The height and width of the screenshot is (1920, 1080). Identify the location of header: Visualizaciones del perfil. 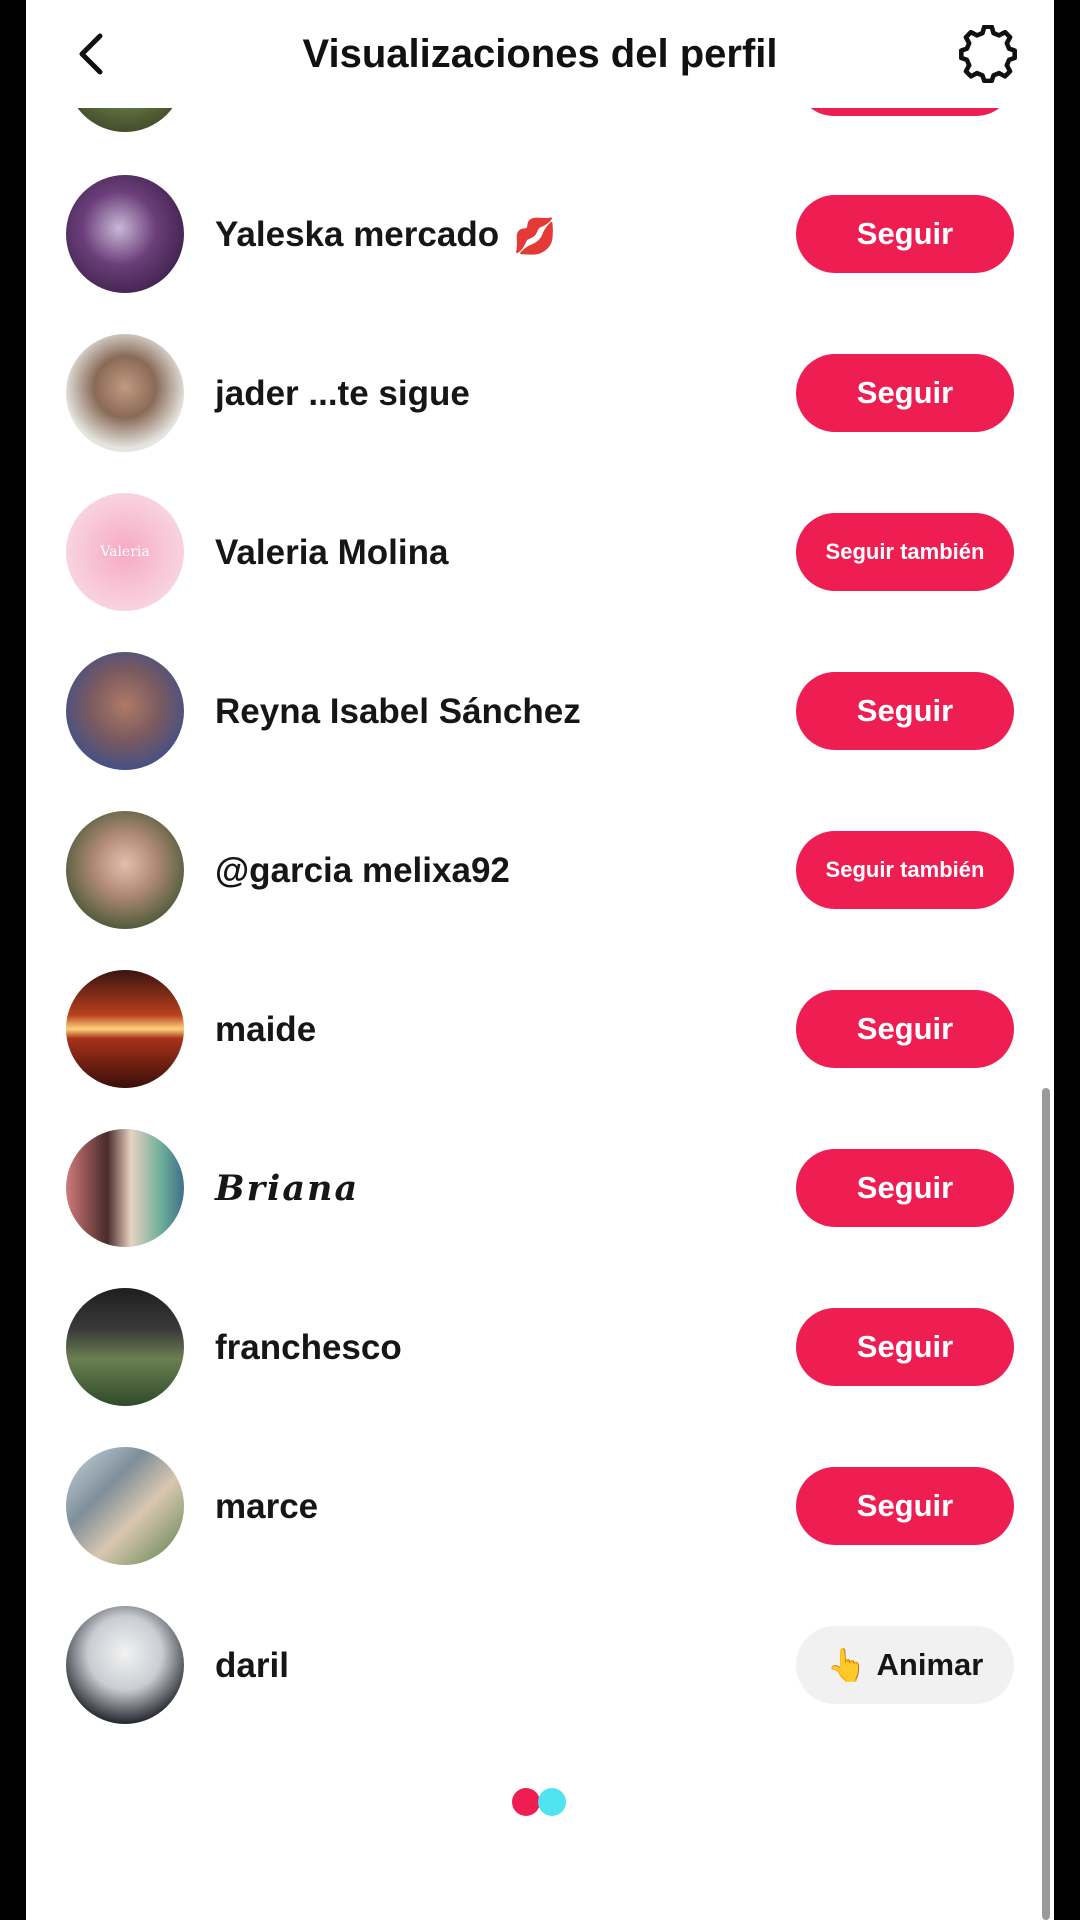
(540, 54).